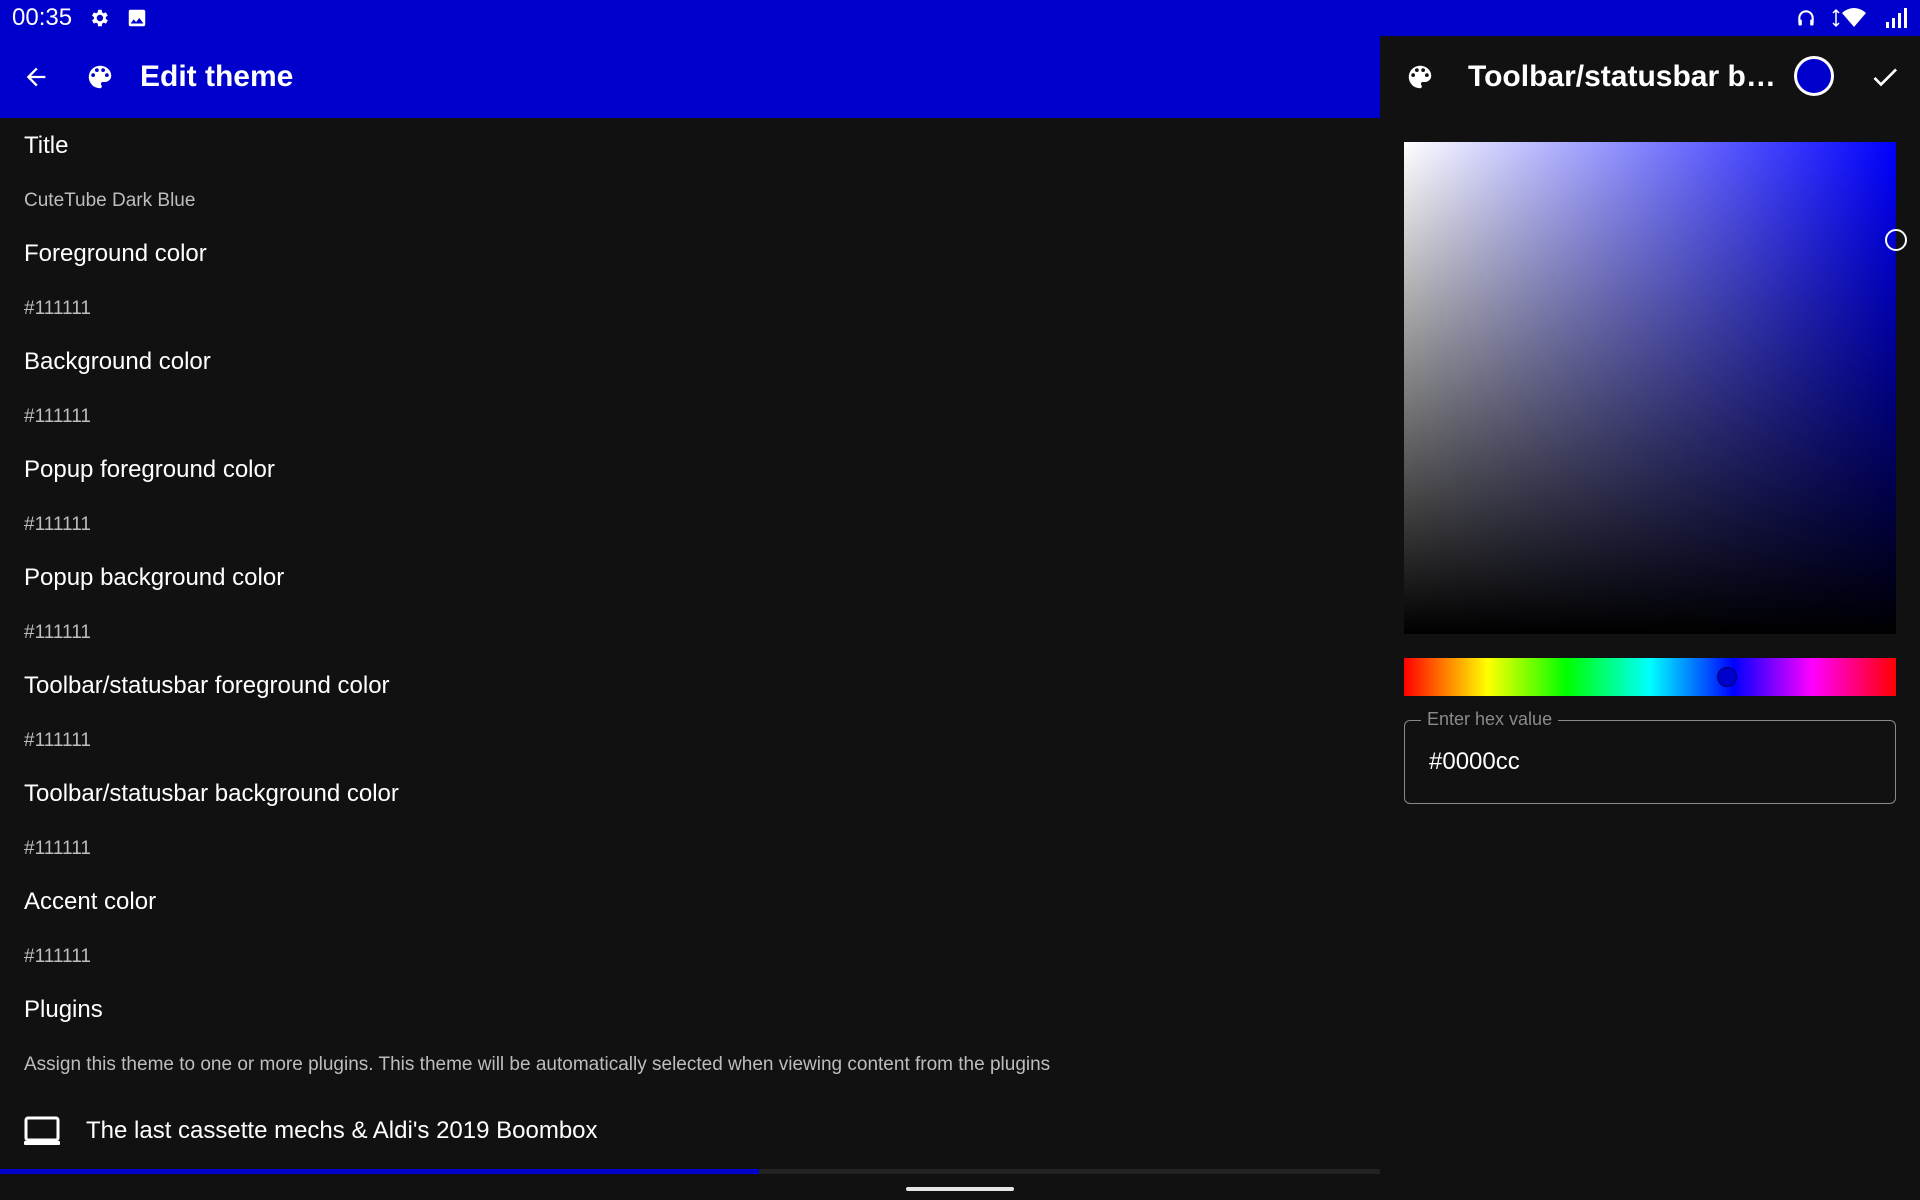  Describe the element at coordinates (1814, 76) in the screenshot. I see `selected-color-swatch` at that location.